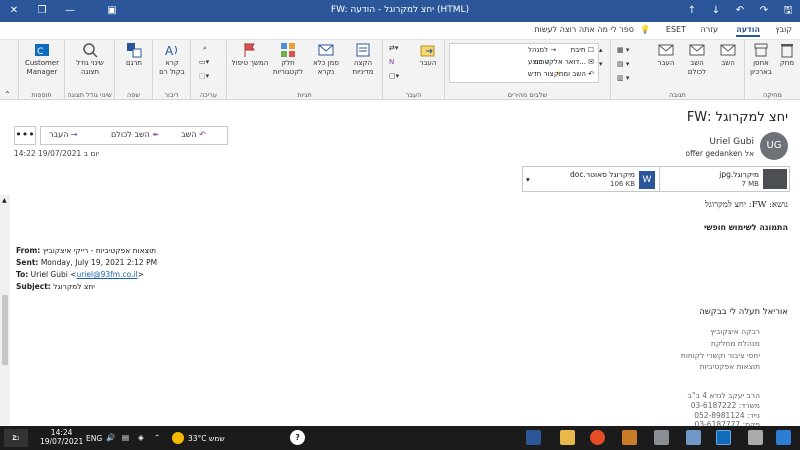 The width and height of the screenshot is (800, 450). I want to click on translate-button: תרגם, so click(134, 55).